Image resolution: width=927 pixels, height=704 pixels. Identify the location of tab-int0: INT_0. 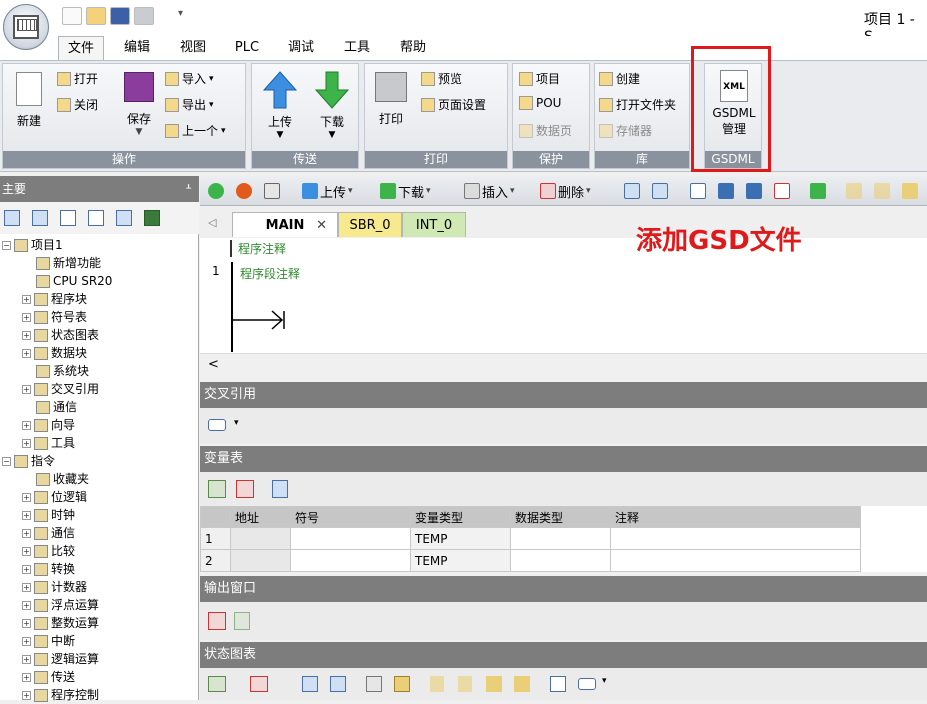
(434, 224).